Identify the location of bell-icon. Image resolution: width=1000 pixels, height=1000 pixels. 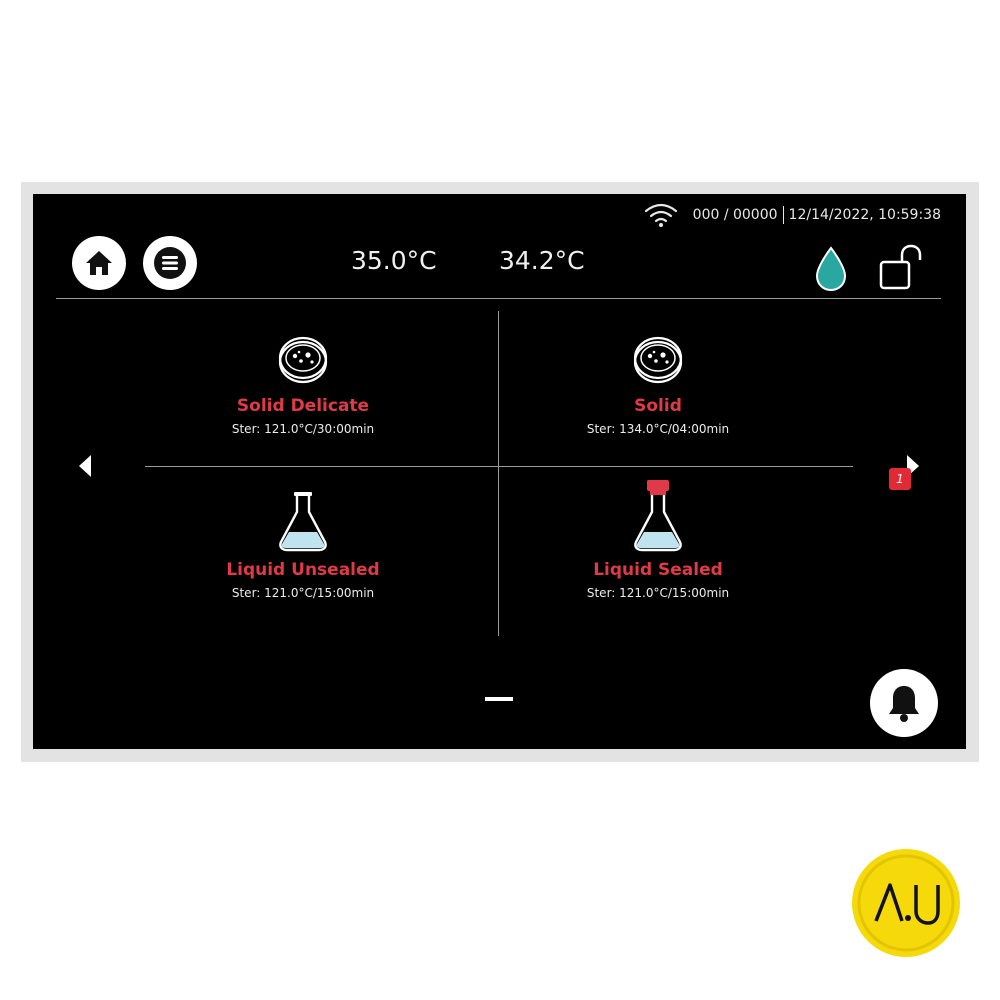
(904, 704).